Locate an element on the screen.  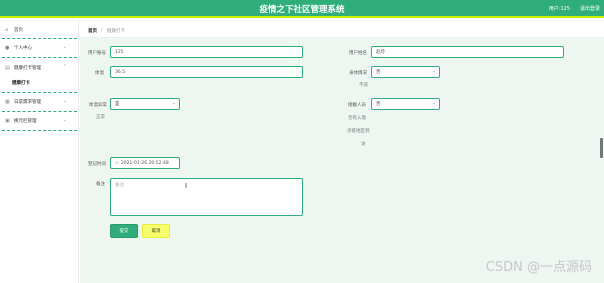
submit-button: 提交 is located at coordinates (124, 231).